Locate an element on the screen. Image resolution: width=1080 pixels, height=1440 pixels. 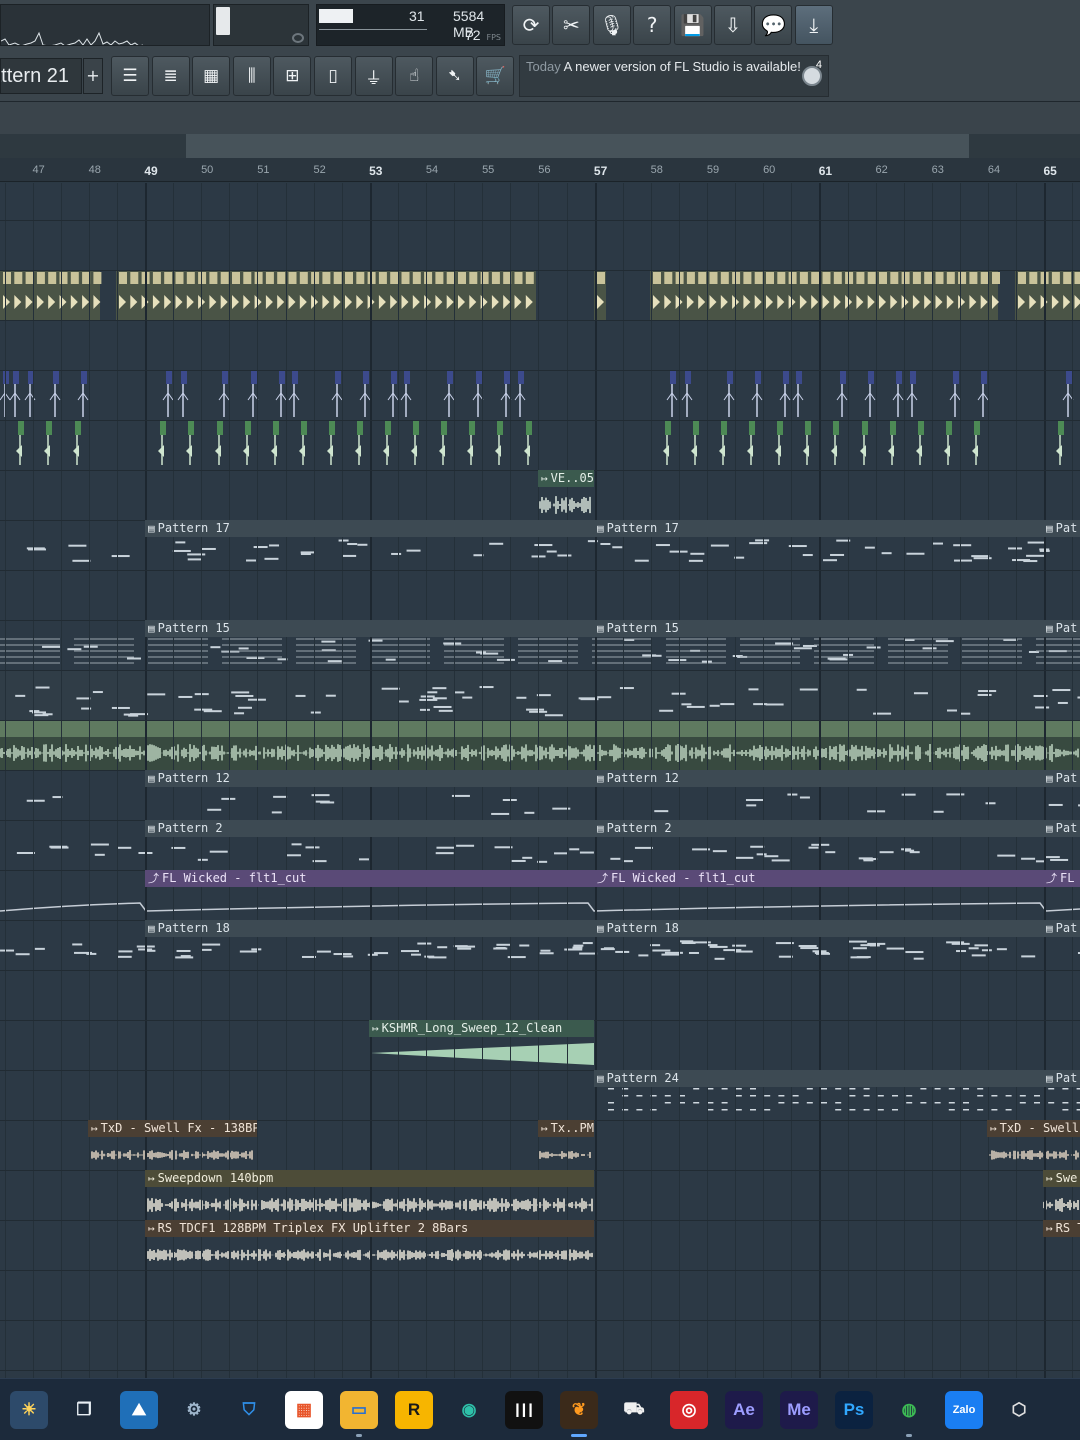
bar-number: 63 is located at coordinates (938, 170).